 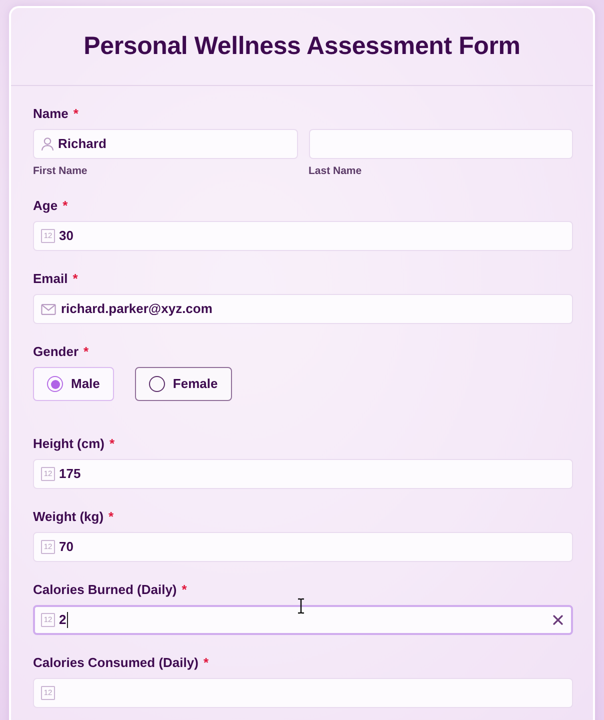 I want to click on field-sublabel: Last Name, so click(x=335, y=171).